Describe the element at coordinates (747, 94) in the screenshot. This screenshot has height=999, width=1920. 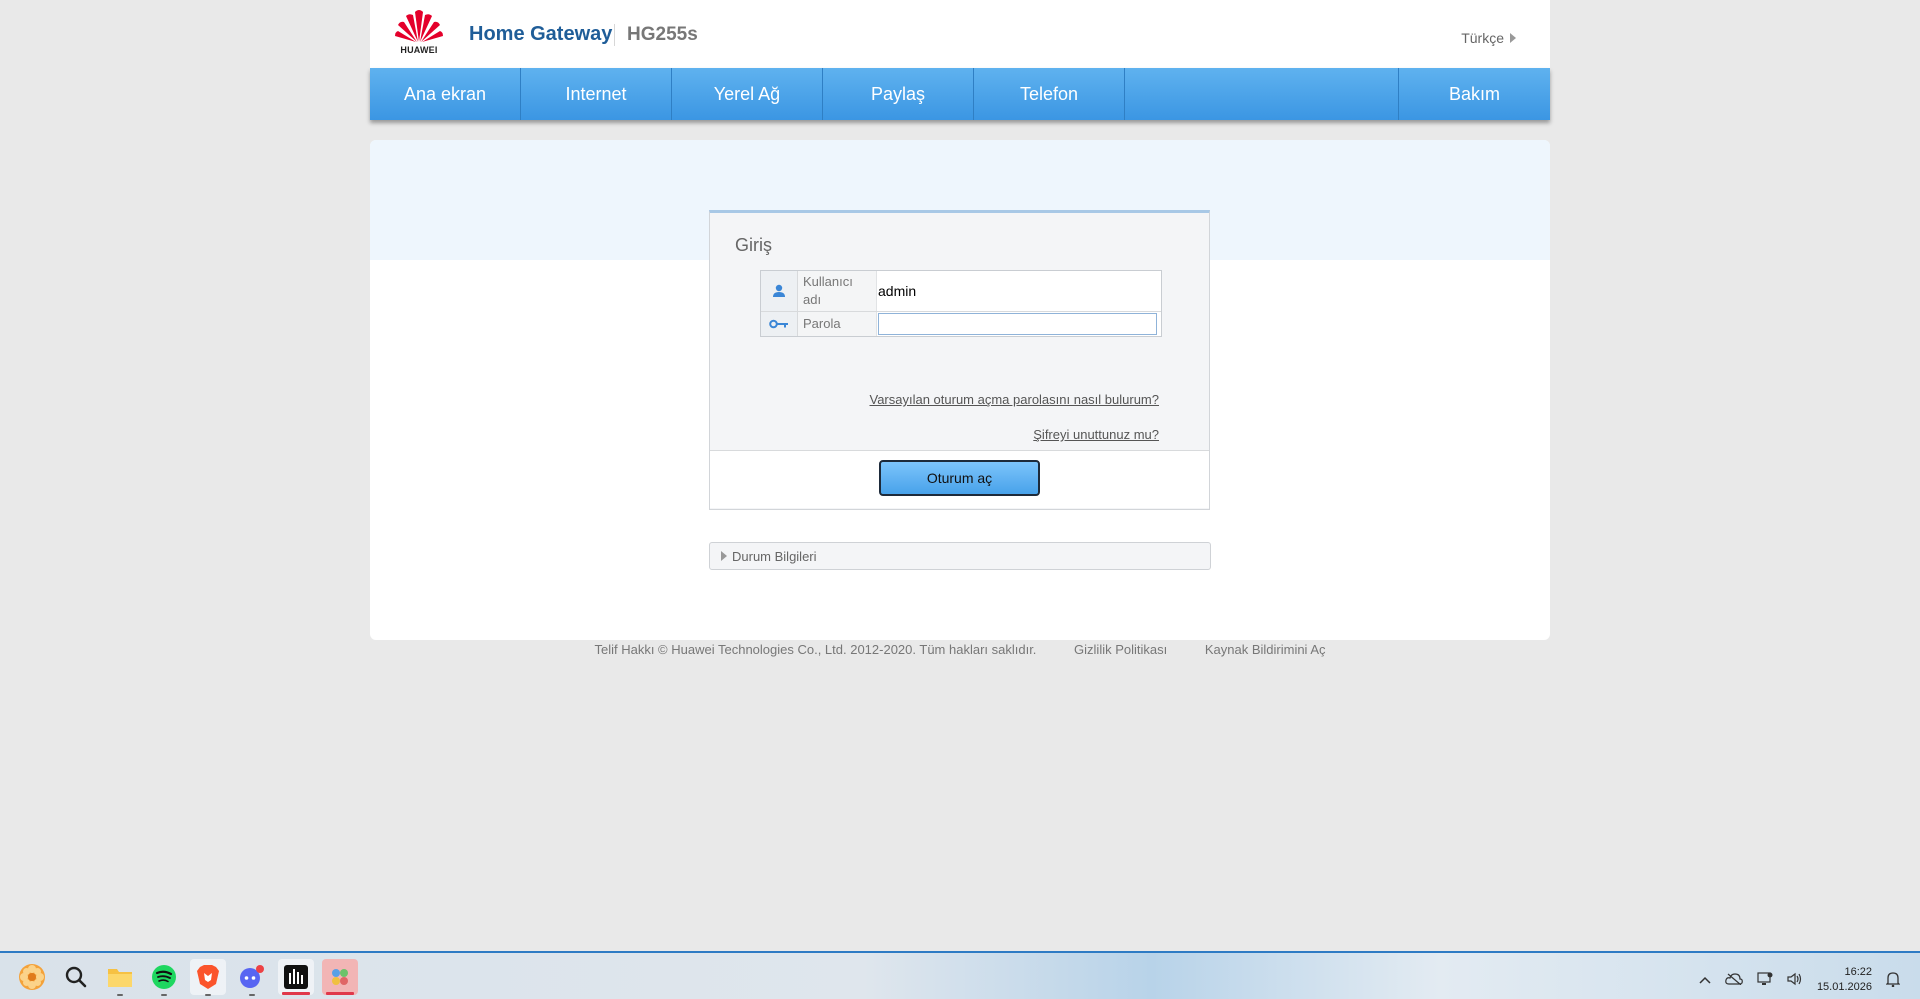
I see `nav-item-local-network: Yerel Ağ` at that location.